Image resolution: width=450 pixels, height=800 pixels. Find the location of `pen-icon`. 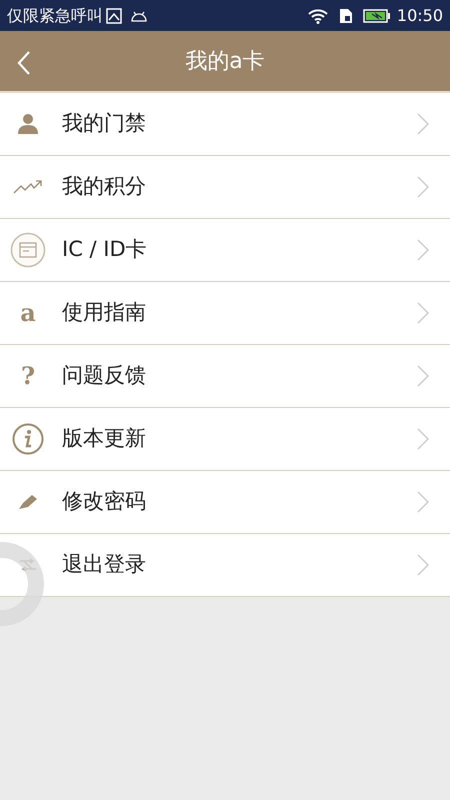

pen-icon is located at coordinates (28, 502).